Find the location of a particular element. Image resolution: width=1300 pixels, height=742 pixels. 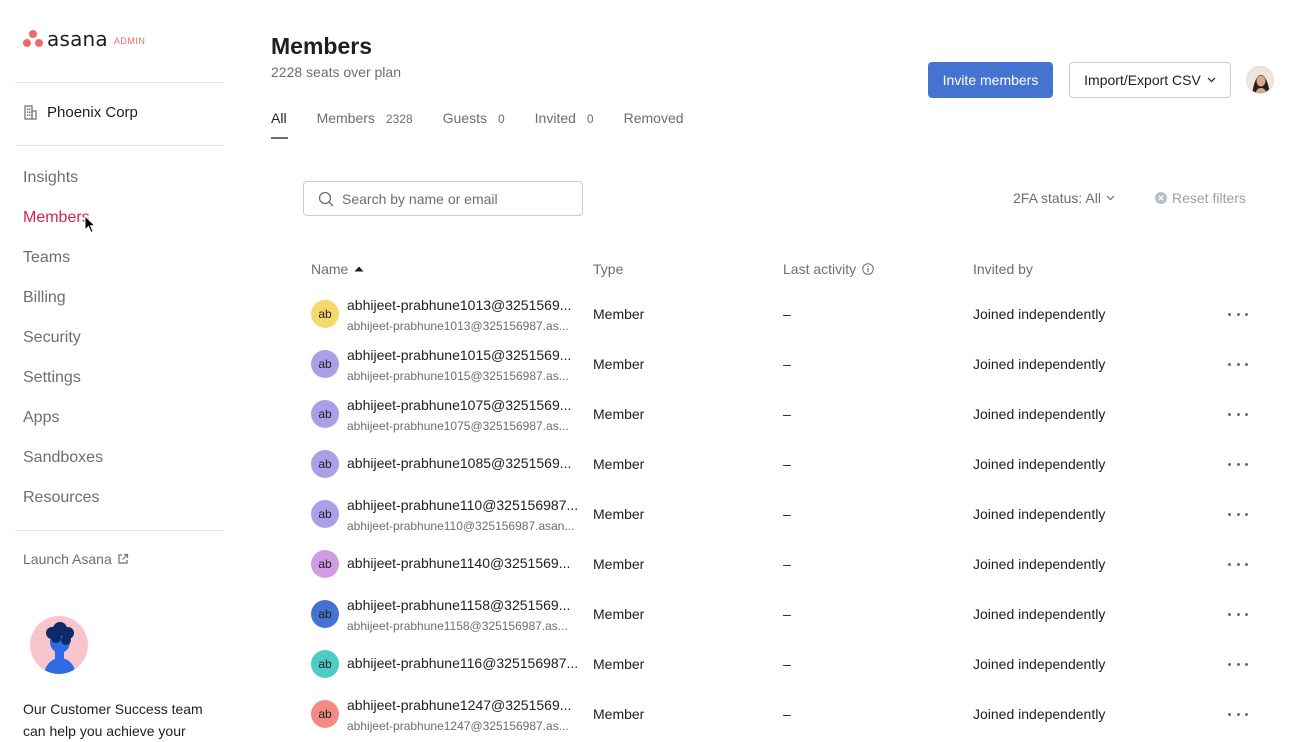

sidebar-item-billing: Billing is located at coordinates (63, 308).